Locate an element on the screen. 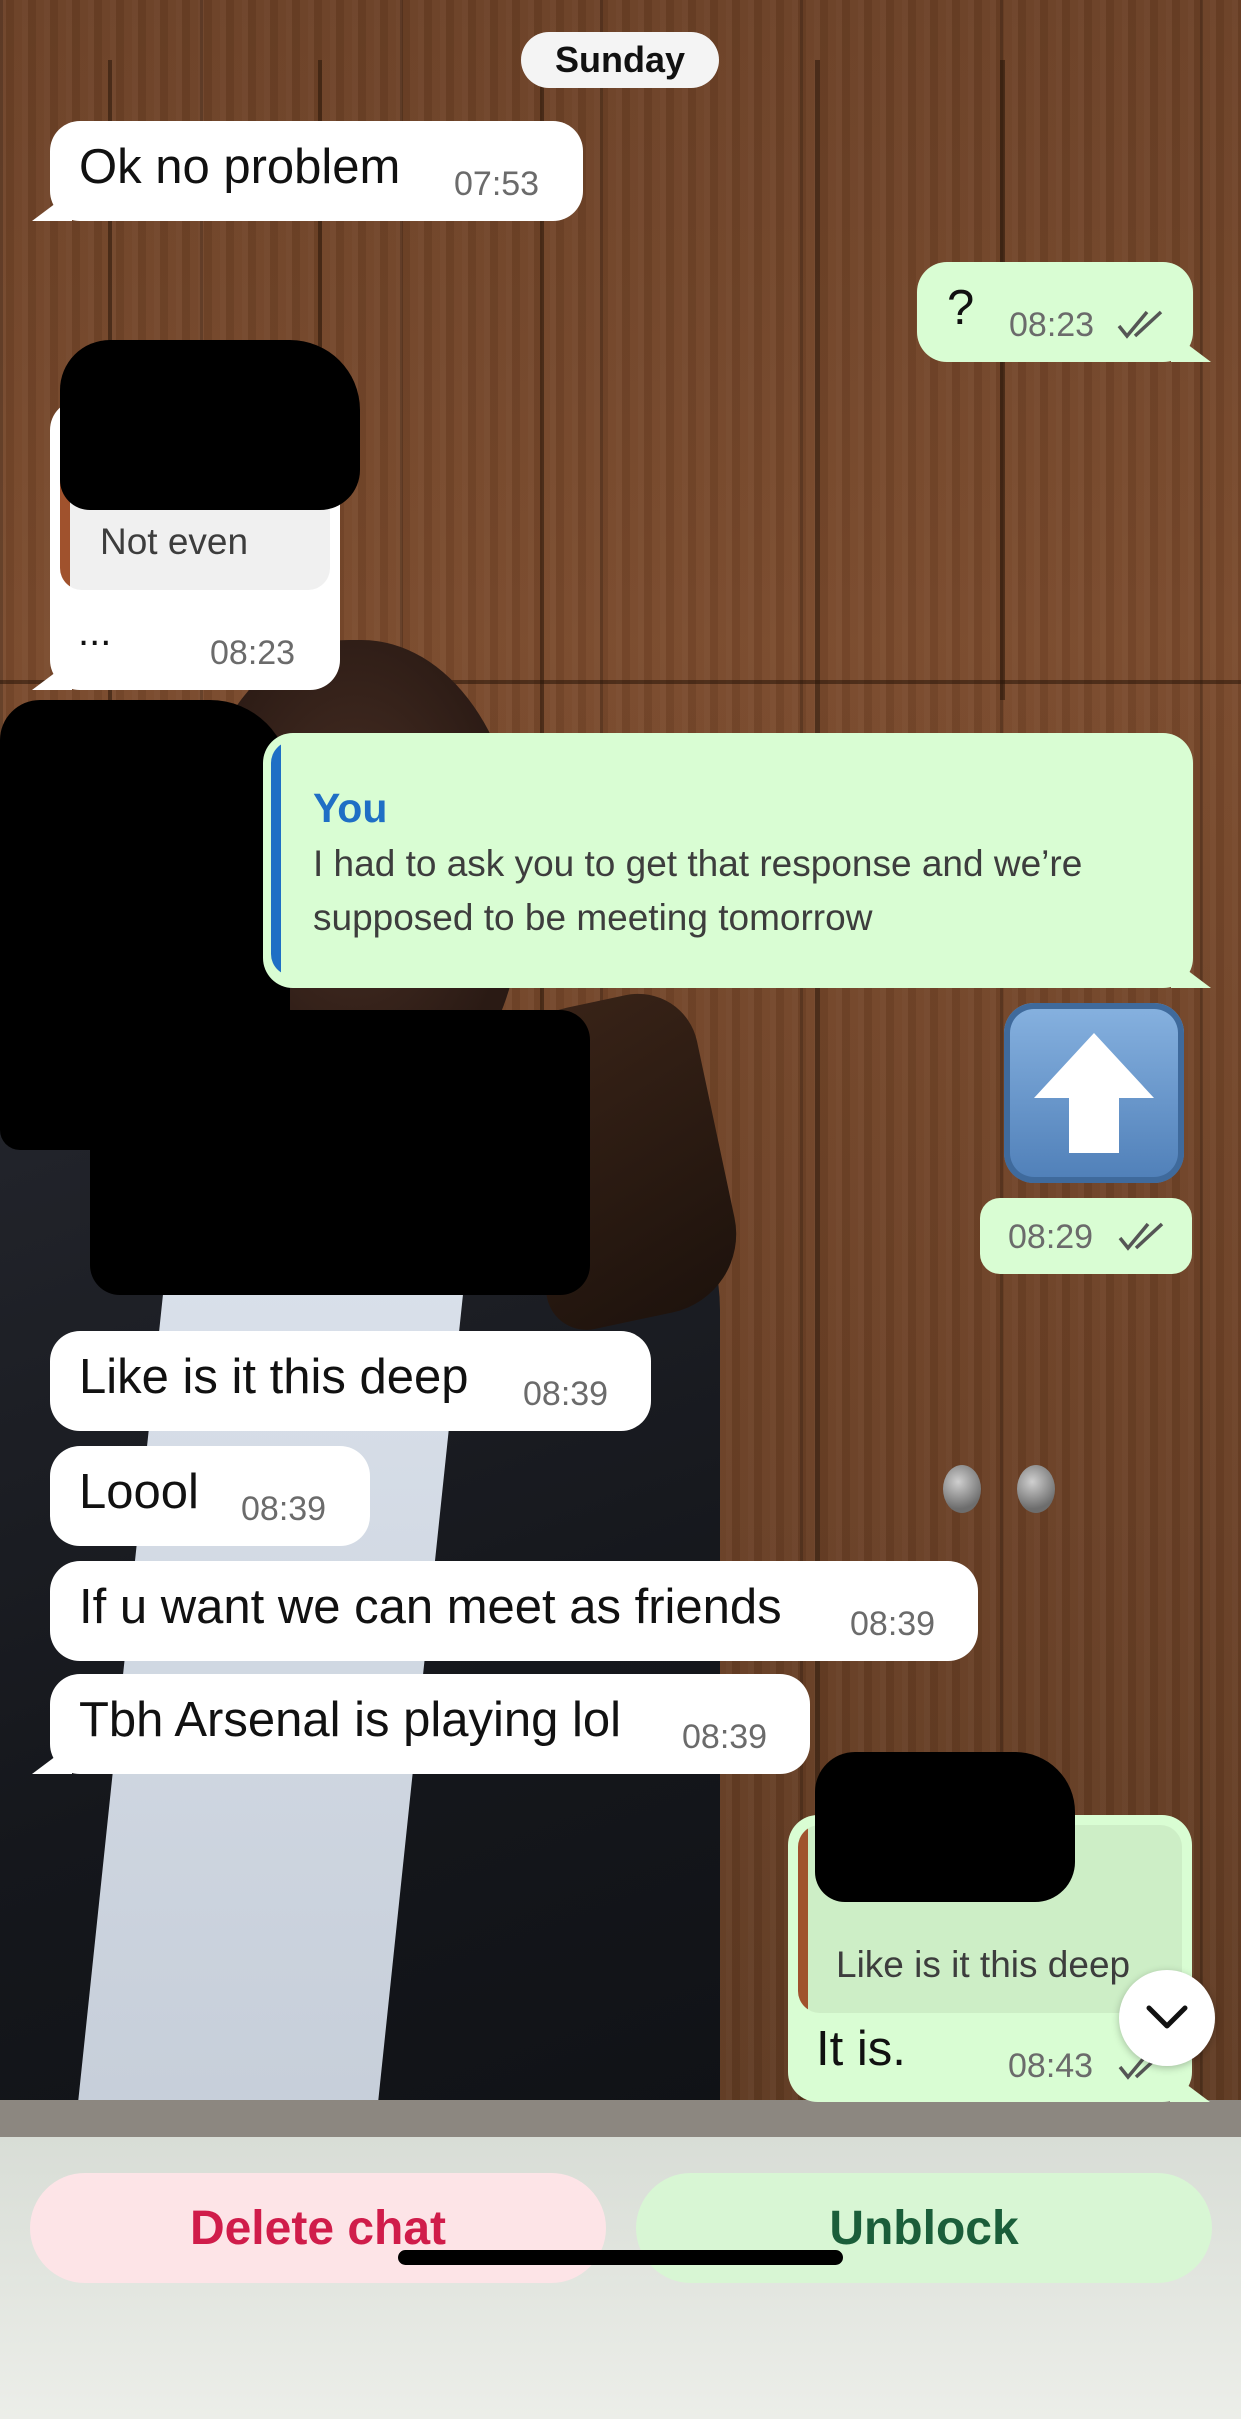 The image size is (1241, 2419). up-arrow-emoji is located at coordinates (1094, 1093).